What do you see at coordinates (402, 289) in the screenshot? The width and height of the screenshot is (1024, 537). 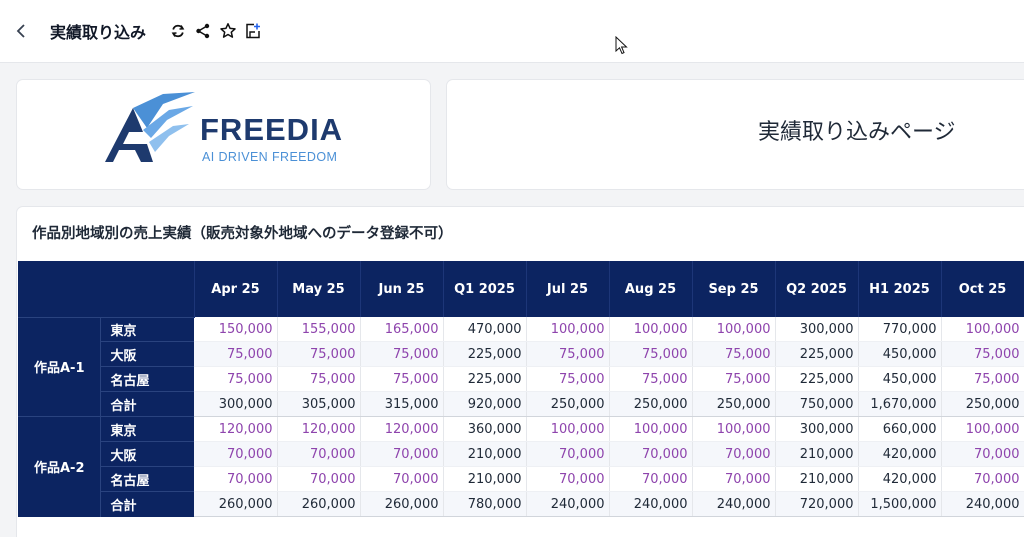 I see `column-header: Jun 25` at bounding box center [402, 289].